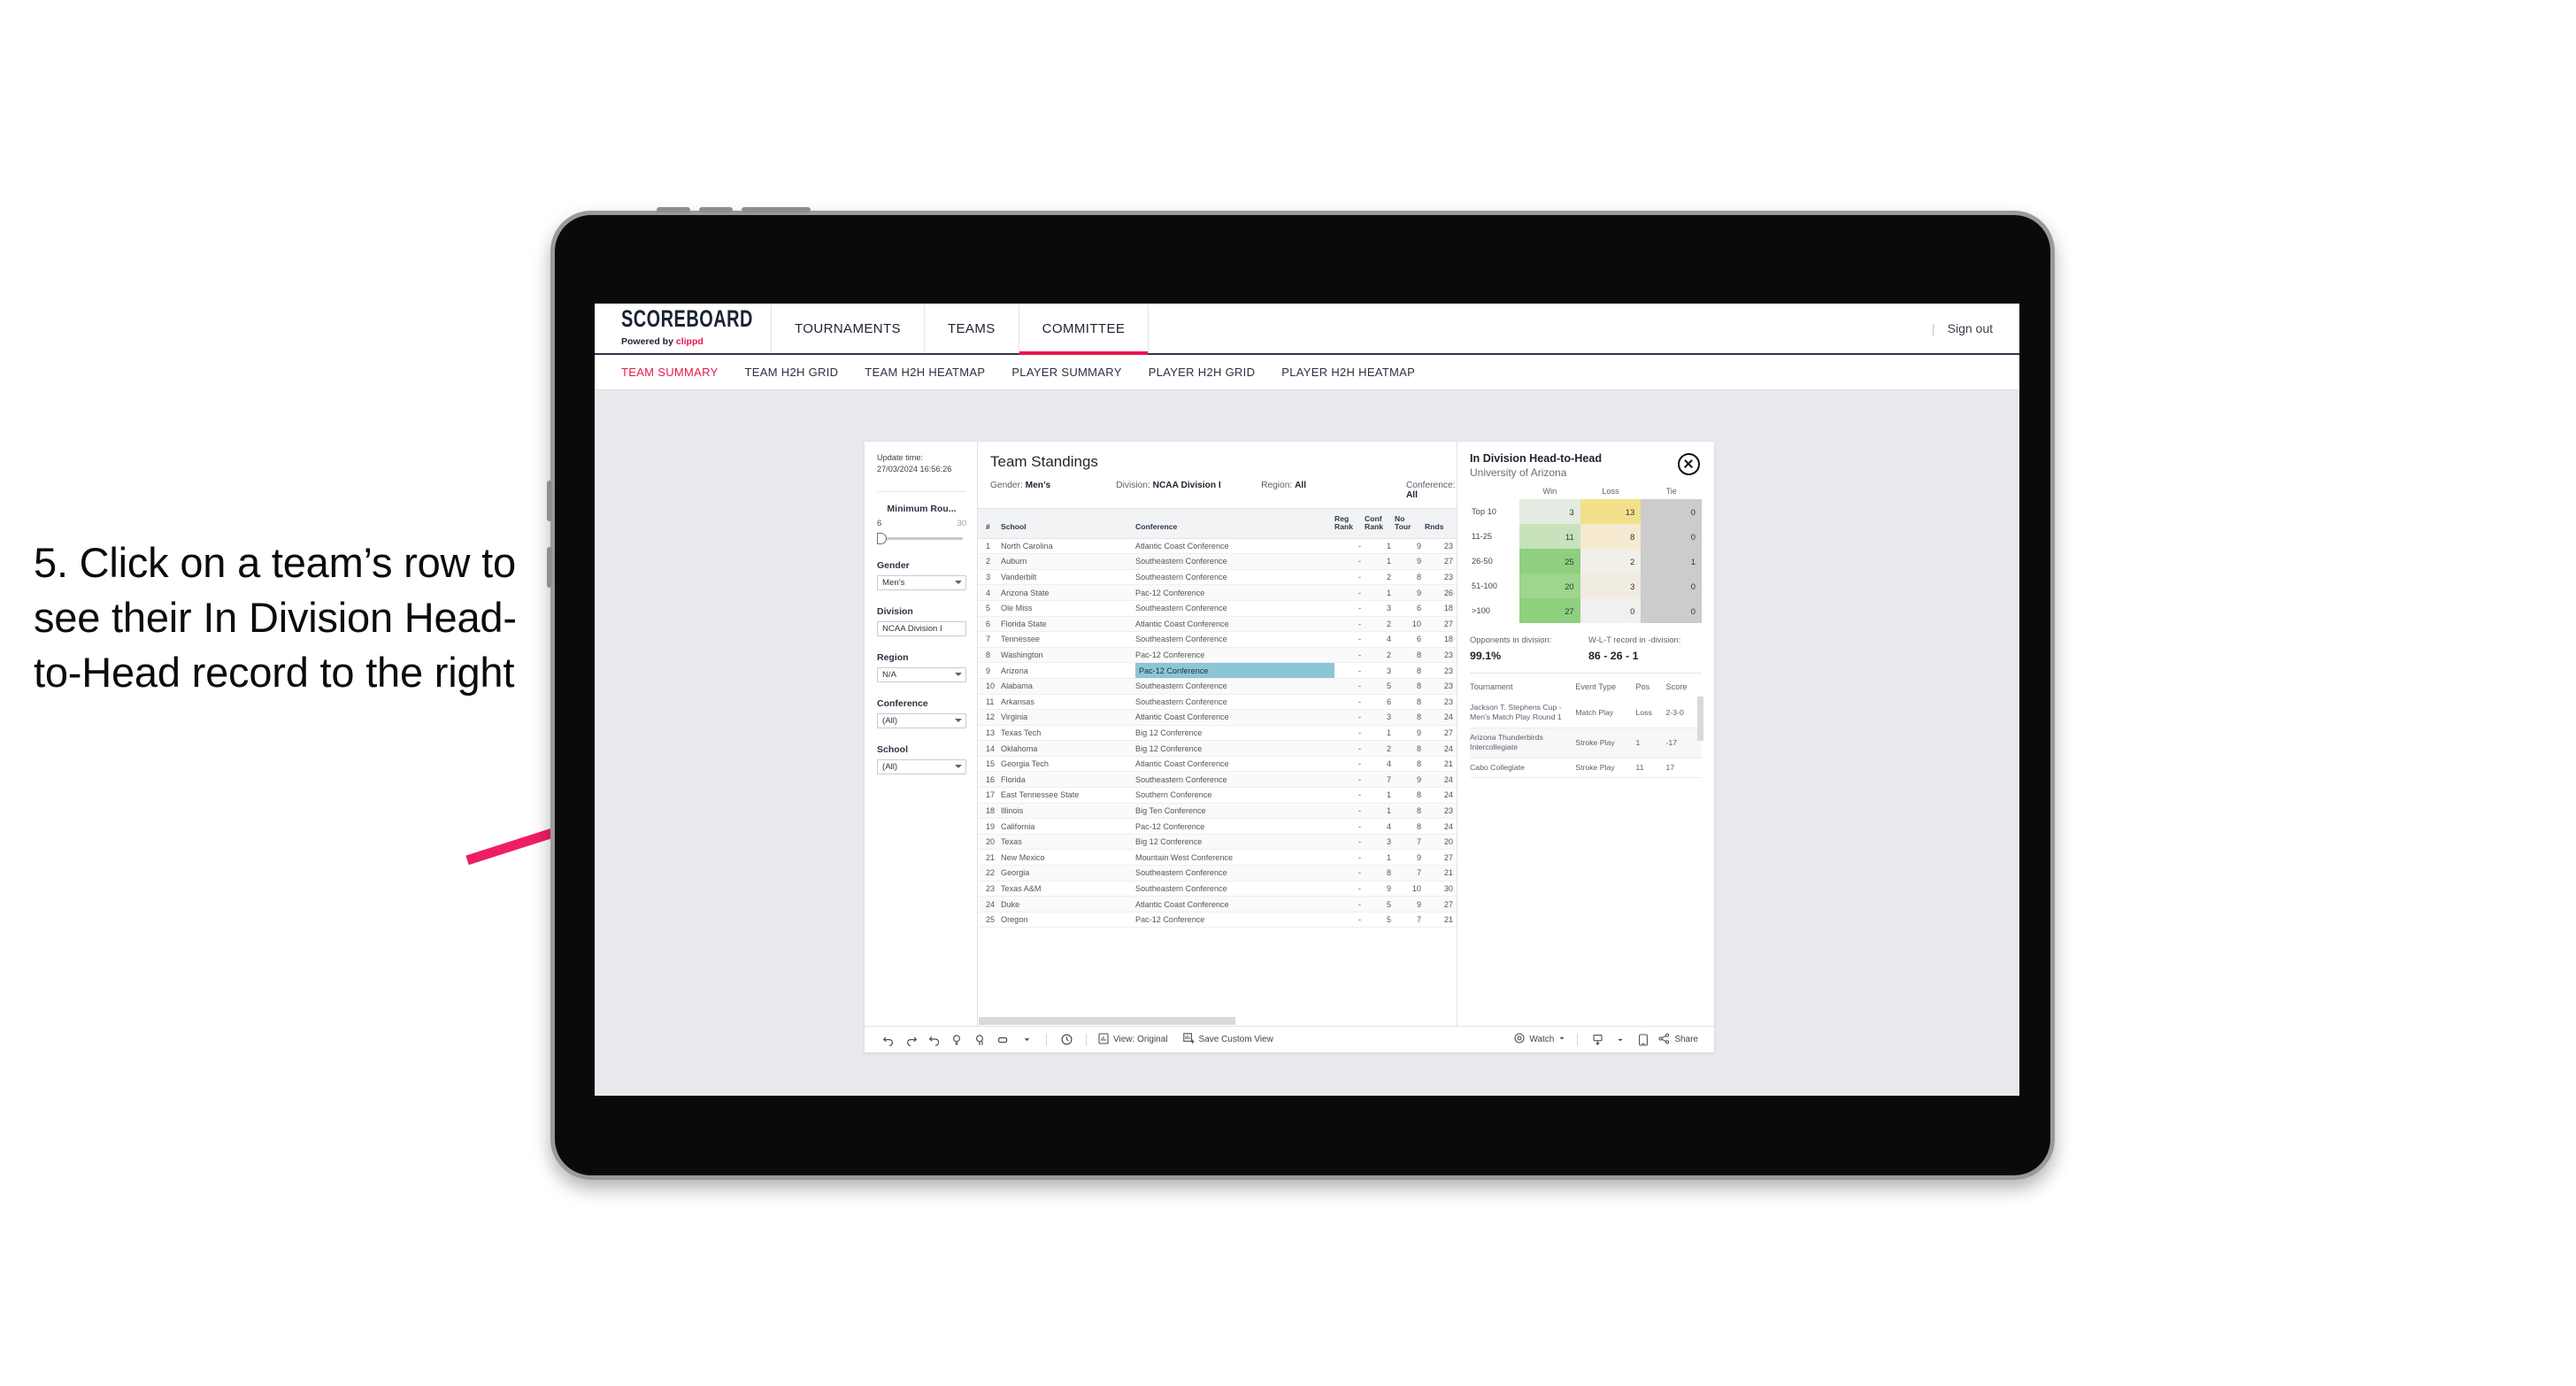 The height and width of the screenshot is (1386, 2576). What do you see at coordinates (934, 1040) in the screenshot?
I see `revert-icon` at bounding box center [934, 1040].